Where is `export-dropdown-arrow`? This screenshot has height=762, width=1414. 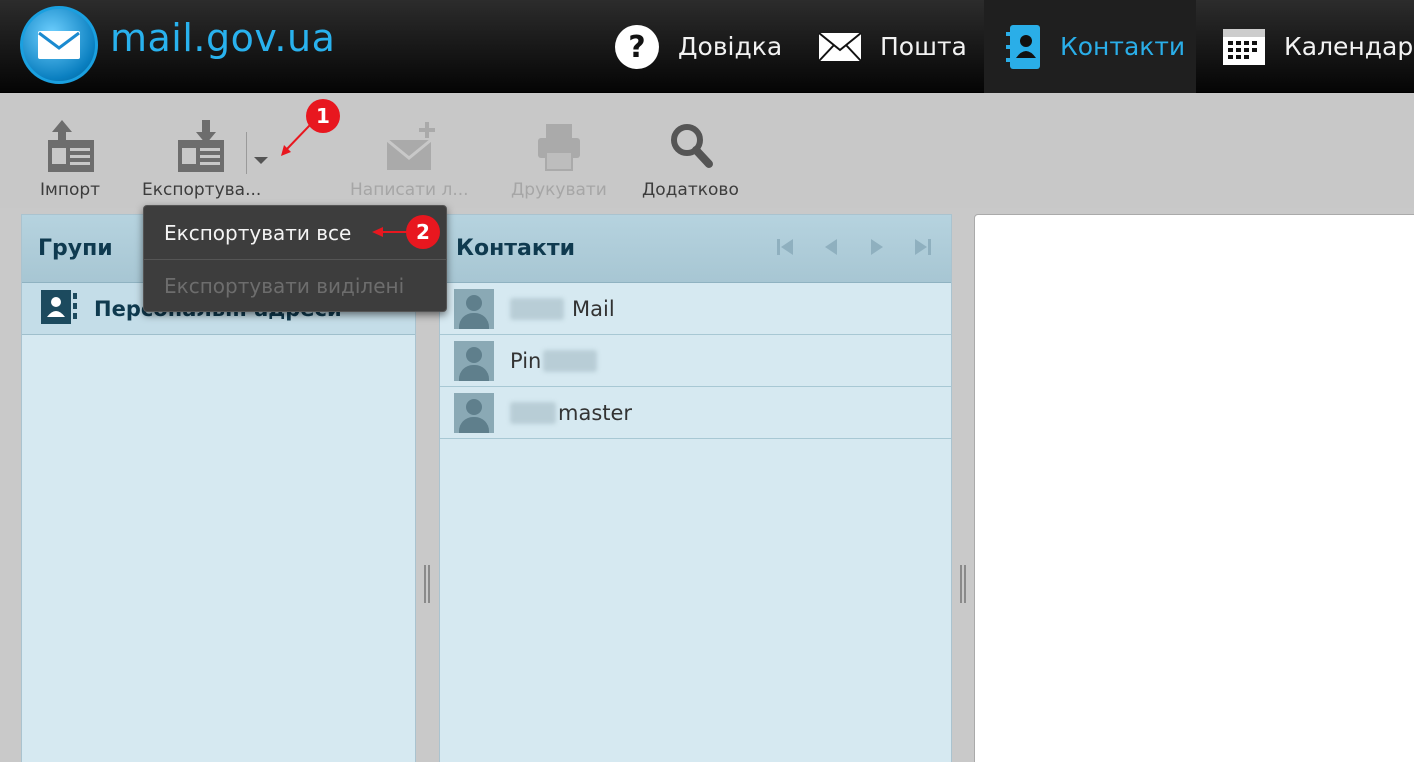 export-dropdown-arrow is located at coordinates (261, 160).